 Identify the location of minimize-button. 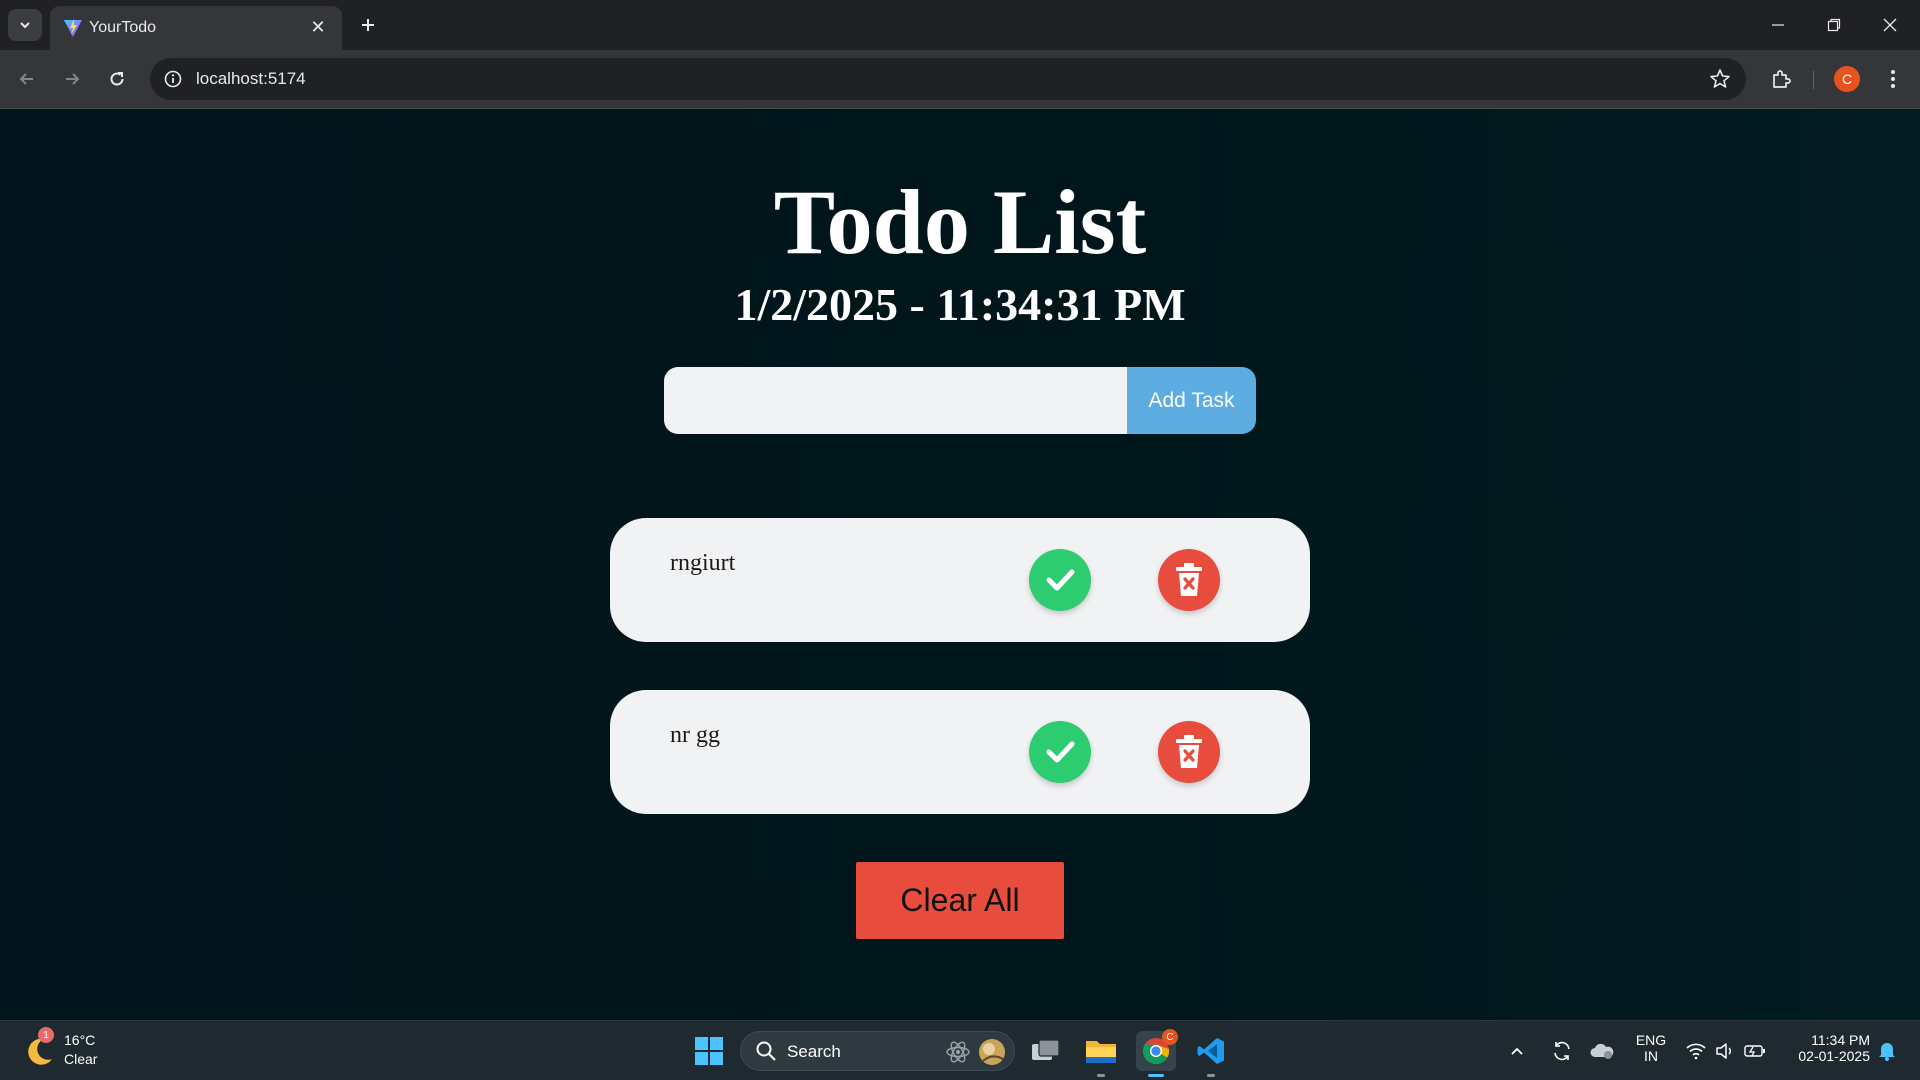
(1778, 25).